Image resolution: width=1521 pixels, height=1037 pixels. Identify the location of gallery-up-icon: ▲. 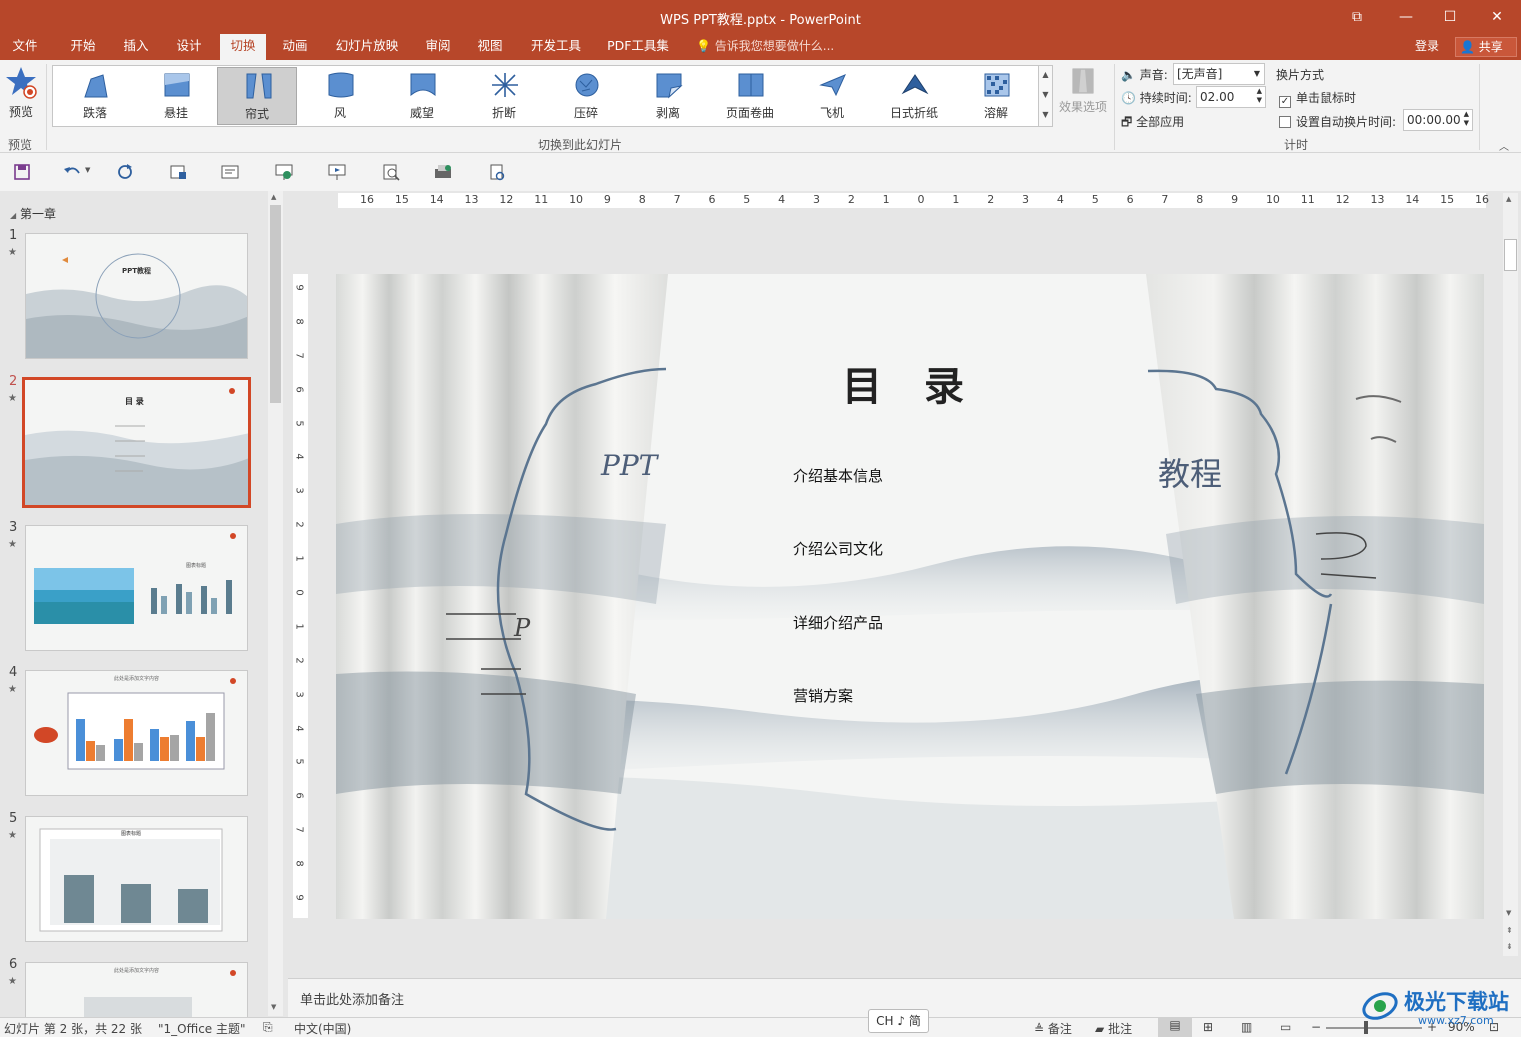
(1045, 76).